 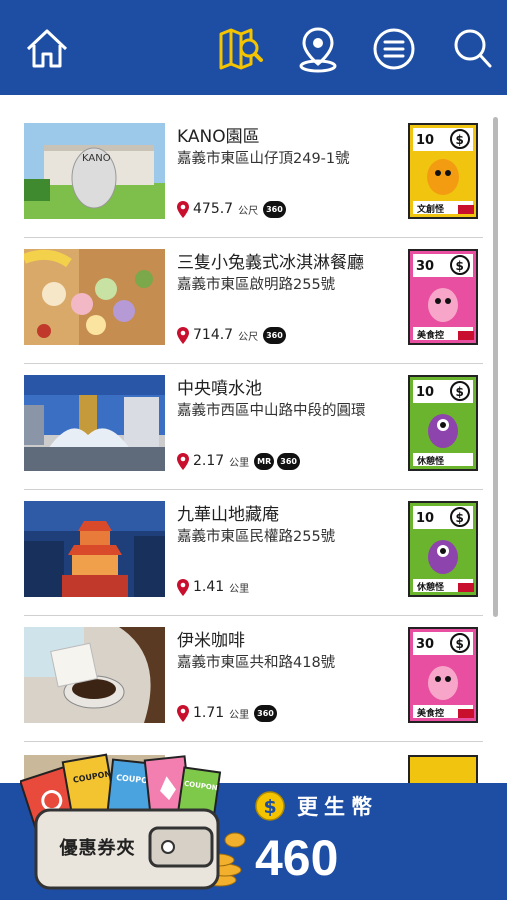 What do you see at coordinates (96, 158) in the screenshot?
I see `svg-text: KANO` at bounding box center [96, 158].